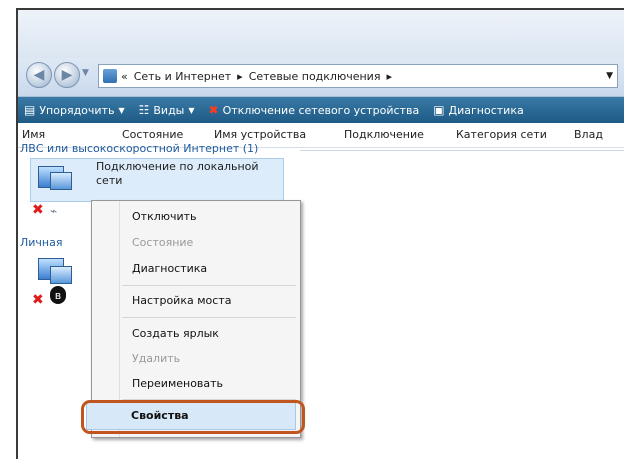  What do you see at coordinates (384, 134) in the screenshot?
I see `column-header-connection: Подключение` at bounding box center [384, 134].